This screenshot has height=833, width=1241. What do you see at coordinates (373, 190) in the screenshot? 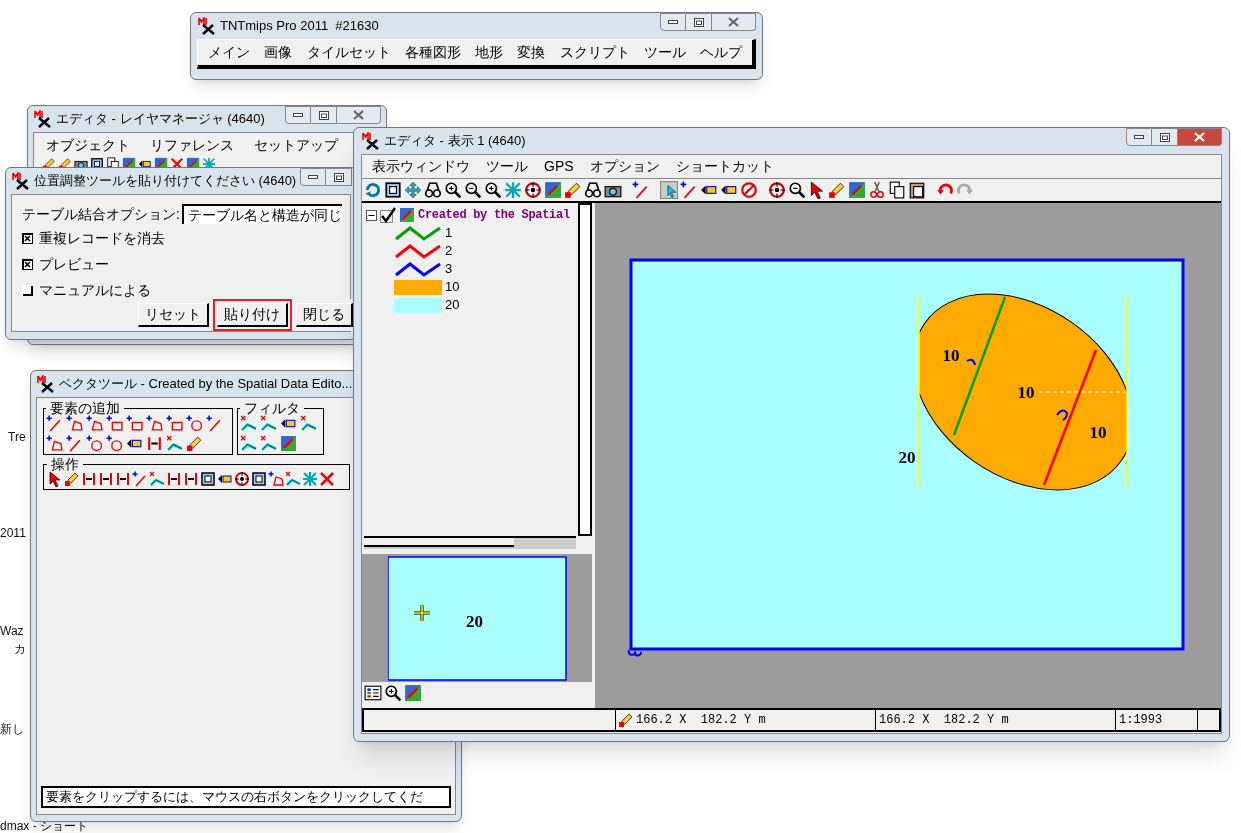
I see `refresh-icon` at bounding box center [373, 190].